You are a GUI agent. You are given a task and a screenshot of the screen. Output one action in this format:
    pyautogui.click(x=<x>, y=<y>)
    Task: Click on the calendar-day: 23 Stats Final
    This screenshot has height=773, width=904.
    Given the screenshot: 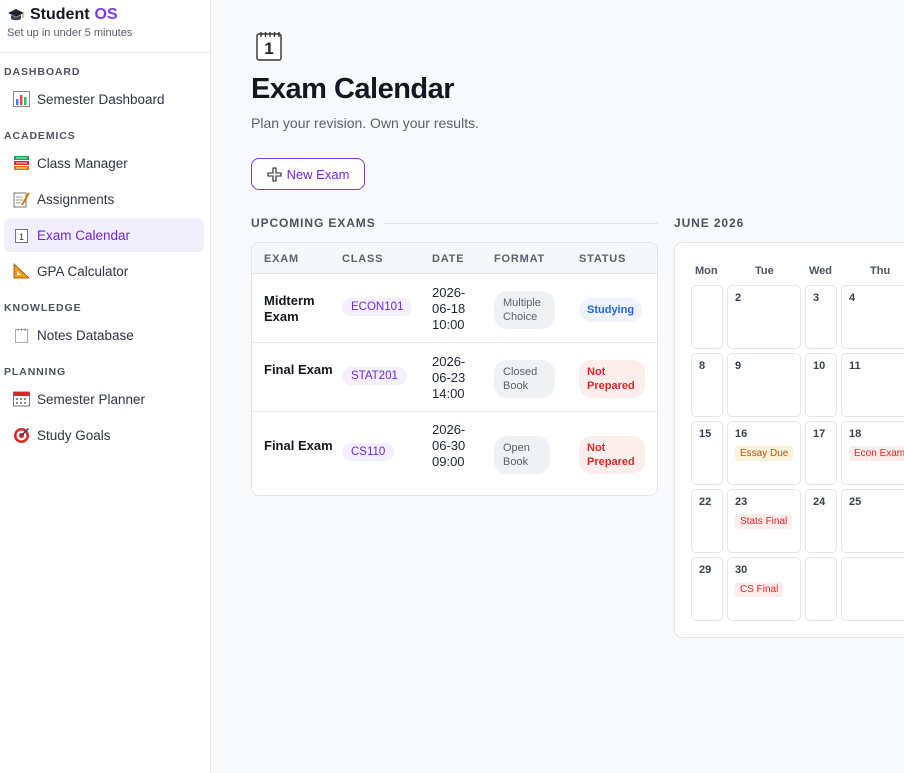 What is the action you would take?
    pyautogui.click(x=764, y=521)
    